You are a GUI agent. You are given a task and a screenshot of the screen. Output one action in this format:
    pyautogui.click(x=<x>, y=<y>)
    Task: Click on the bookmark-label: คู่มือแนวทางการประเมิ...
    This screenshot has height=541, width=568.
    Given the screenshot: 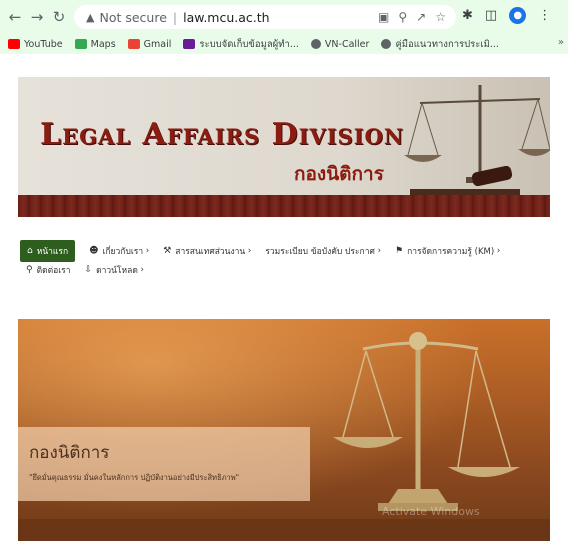 What is the action you would take?
    pyautogui.click(x=447, y=44)
    